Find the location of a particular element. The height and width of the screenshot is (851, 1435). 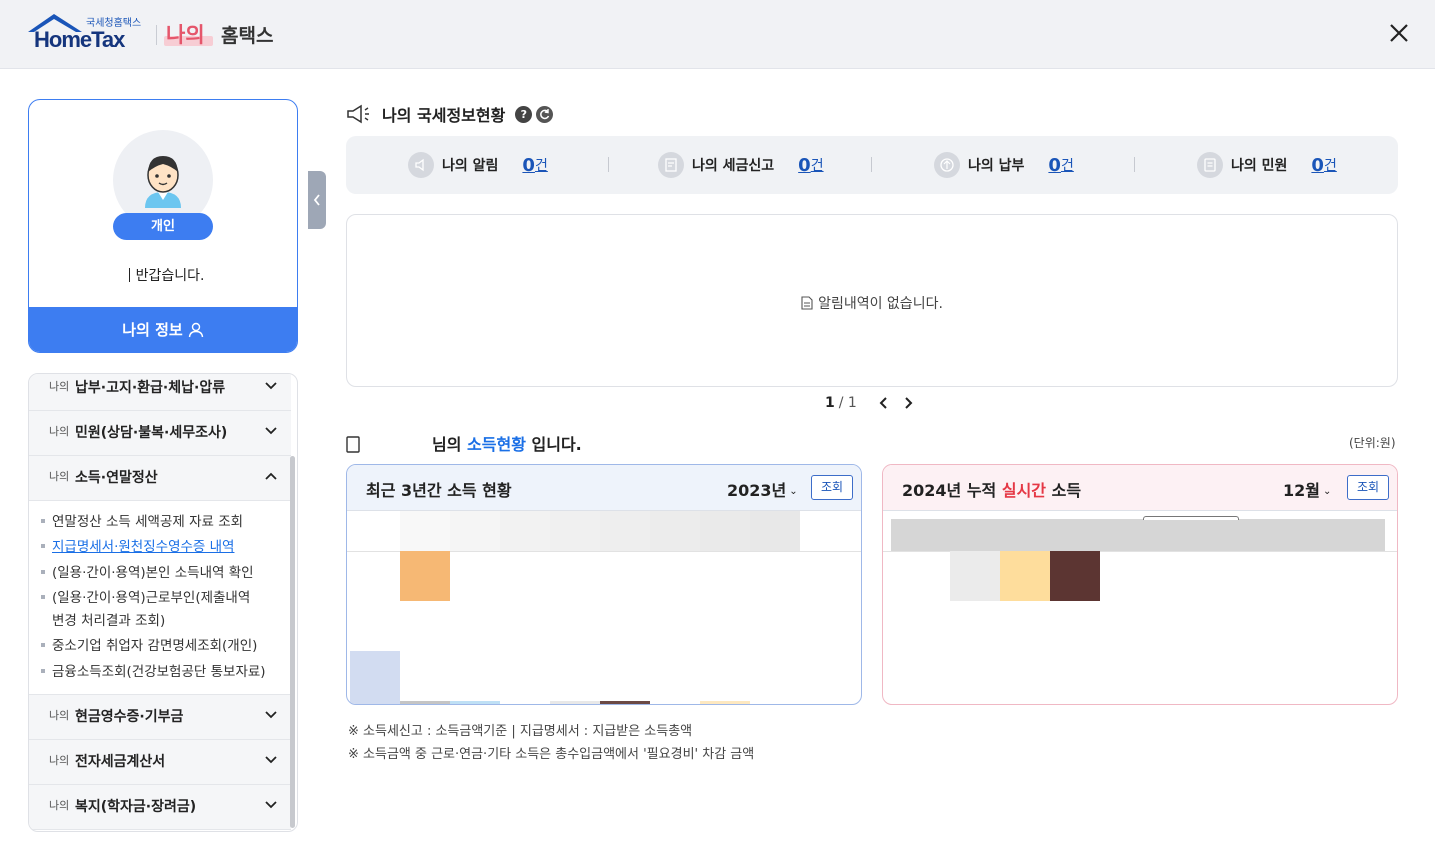

refresh-icon is located at coordinates (545, 114).